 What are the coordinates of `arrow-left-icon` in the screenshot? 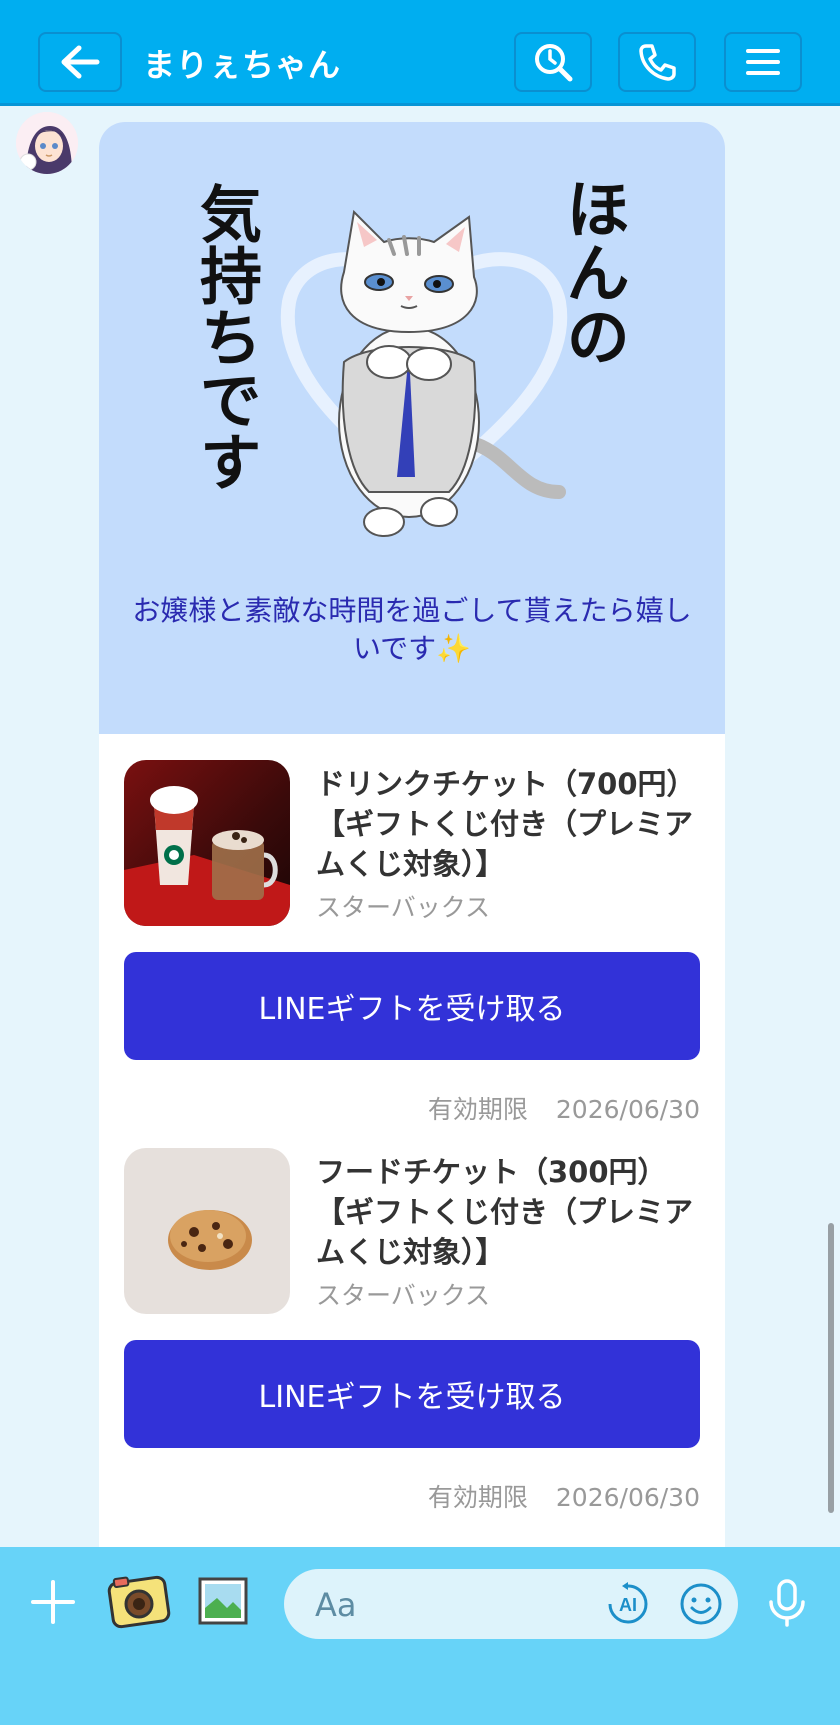 It's located at (80, 62).